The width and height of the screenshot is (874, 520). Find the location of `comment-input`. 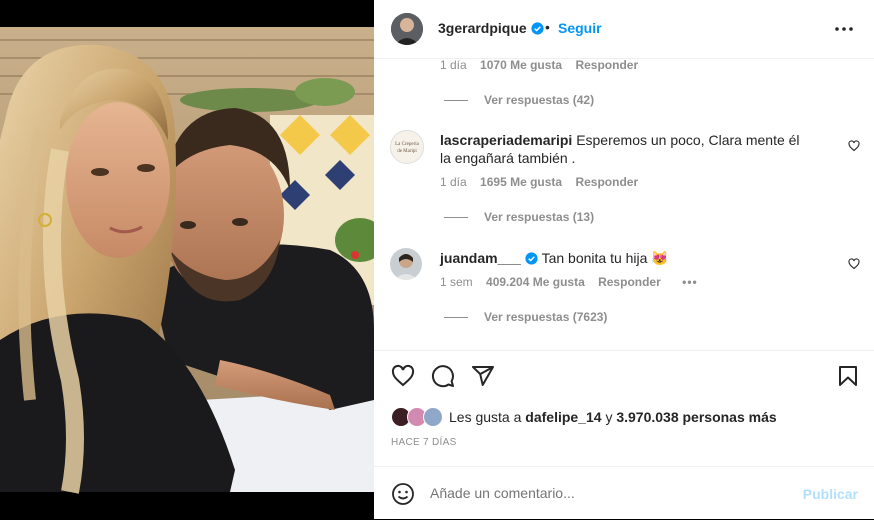

comment-input is located at coordinates (600, 493).